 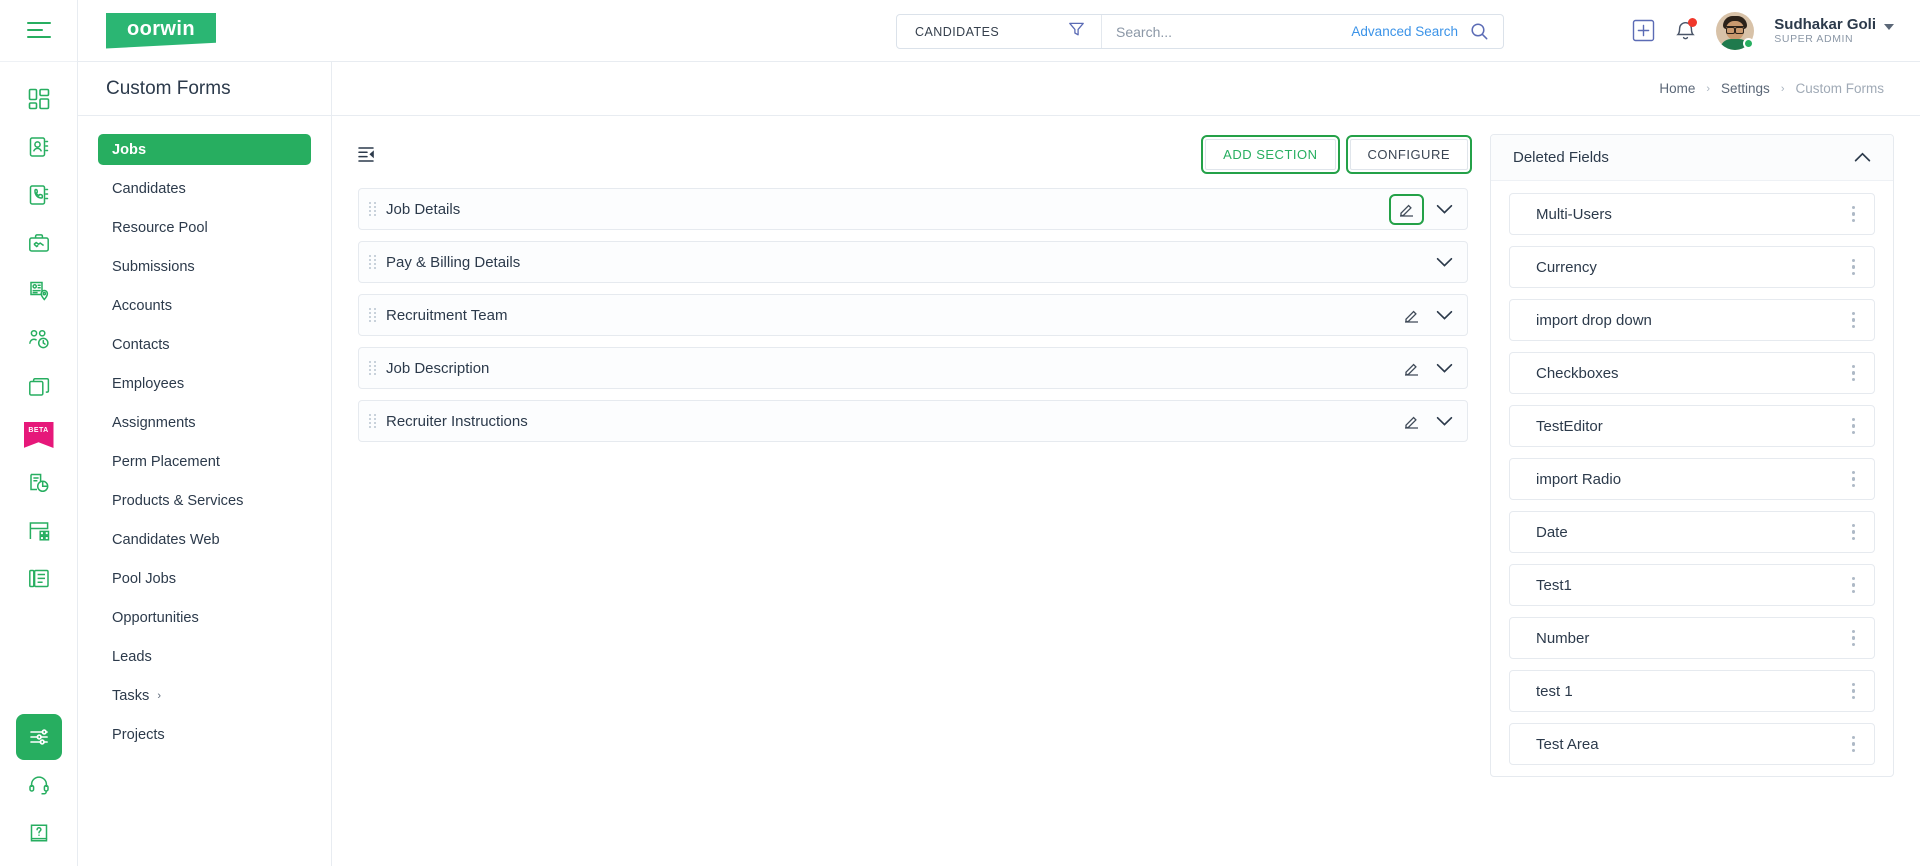 I want to click on deleted-field-row: Test1, so click(x=1692, y=585).